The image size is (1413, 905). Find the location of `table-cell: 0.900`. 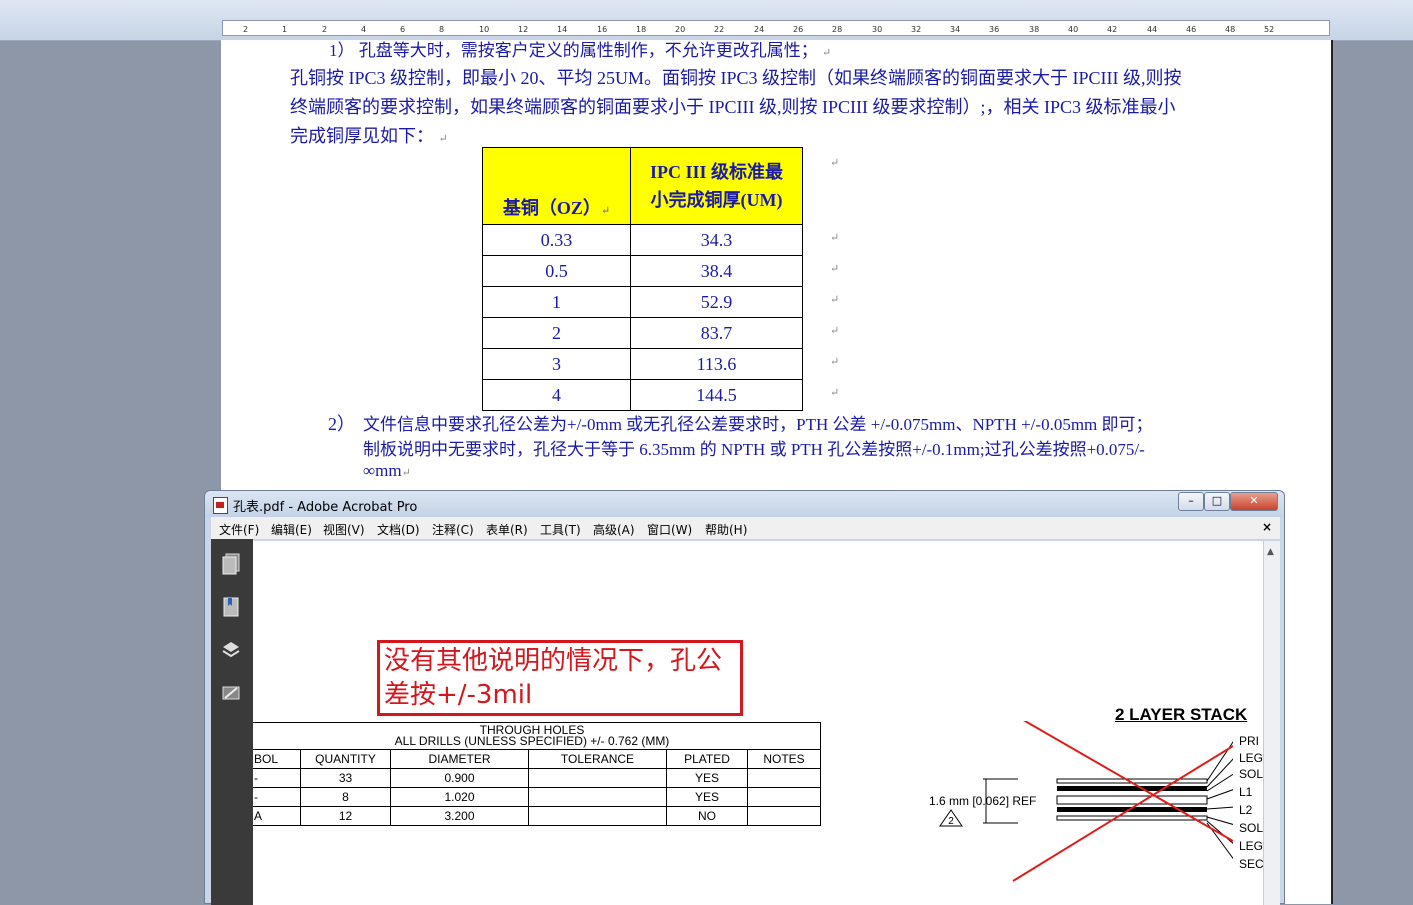

table-cell: 0.900 is located at coordinates (459, 778).